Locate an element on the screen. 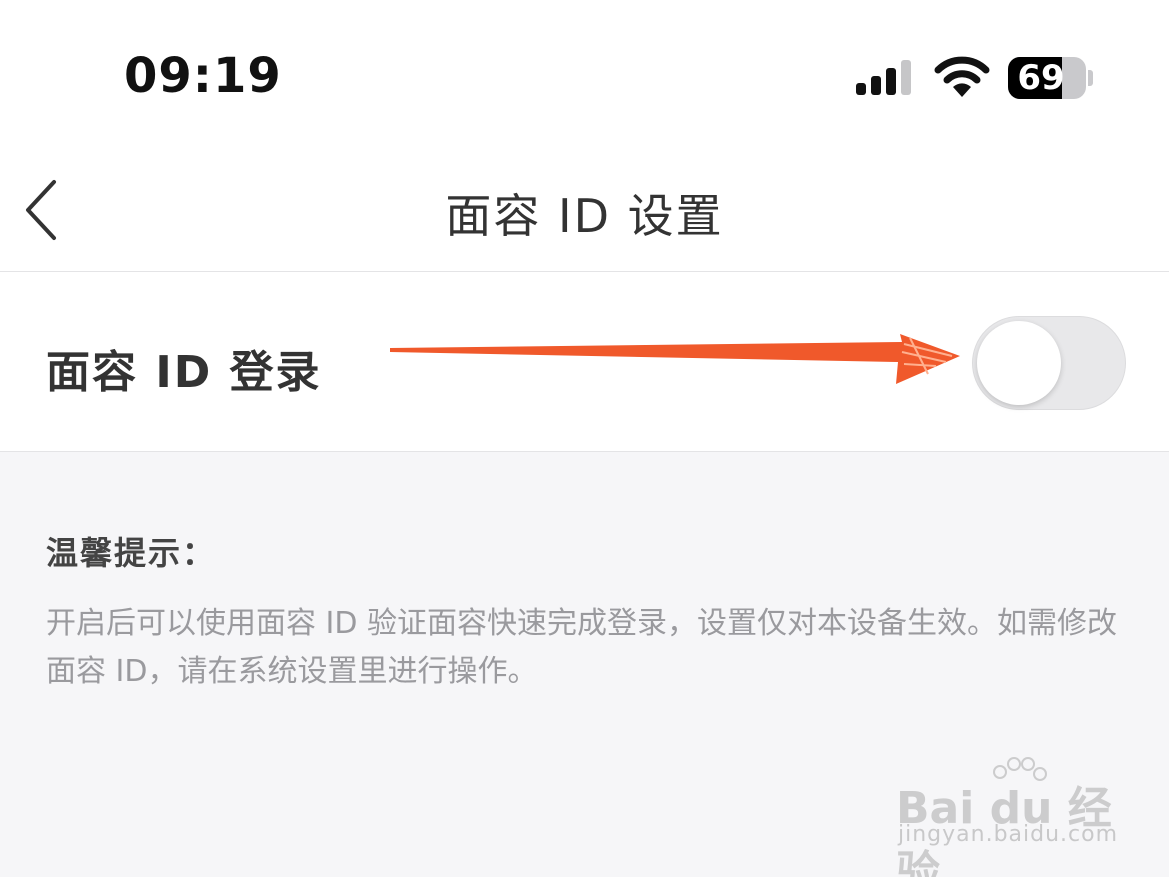 The height and width of the screenshot is (877, 1169). nav-bar: 面容 ID 设置 is located at coordinates (584, 211).